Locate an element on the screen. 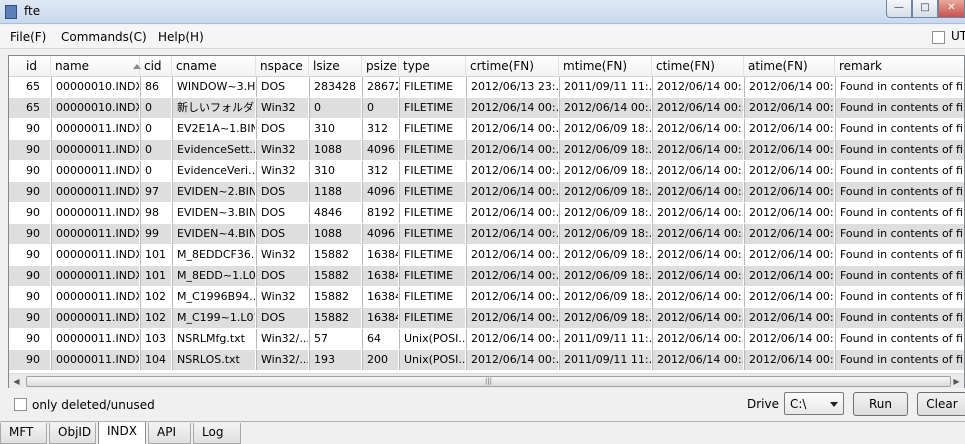 The width and height of the screenshot is (965, 444). scroll-right-icon: ▶ is located at coordinates (956, 381).